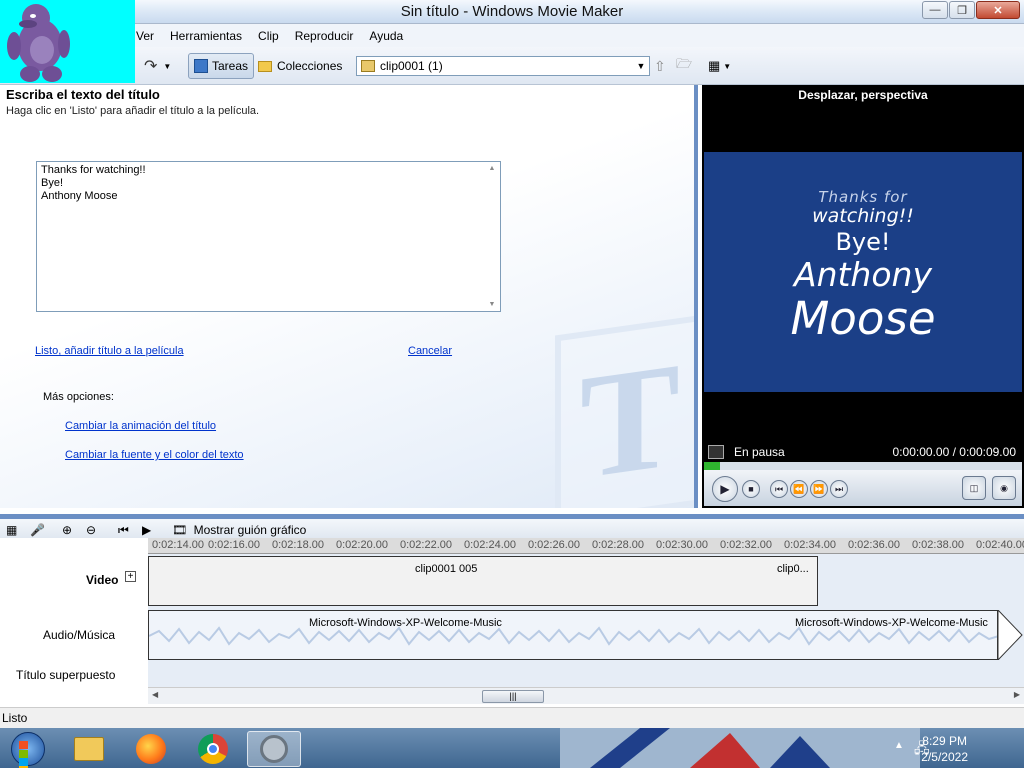 The height and width of the screenshot is (768, 1024). I want to click on preview-line-4: Anthony, so click(863, 274).